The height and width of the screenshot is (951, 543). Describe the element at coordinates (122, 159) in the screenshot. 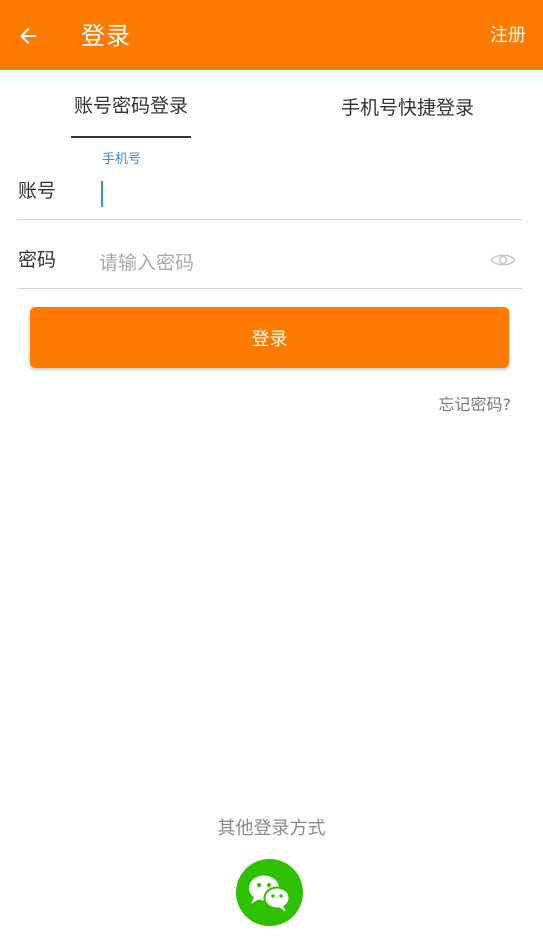

I see `account-floating-hint: 手机号` at that location.